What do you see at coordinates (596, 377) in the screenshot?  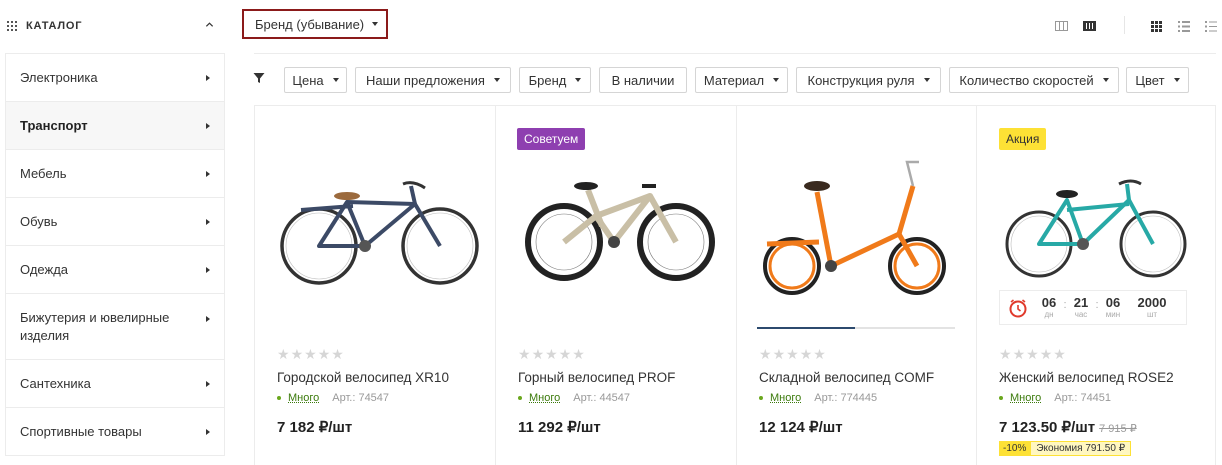 I see `product-name: Горный велосипед PROF` at bounding box center [596, 377].